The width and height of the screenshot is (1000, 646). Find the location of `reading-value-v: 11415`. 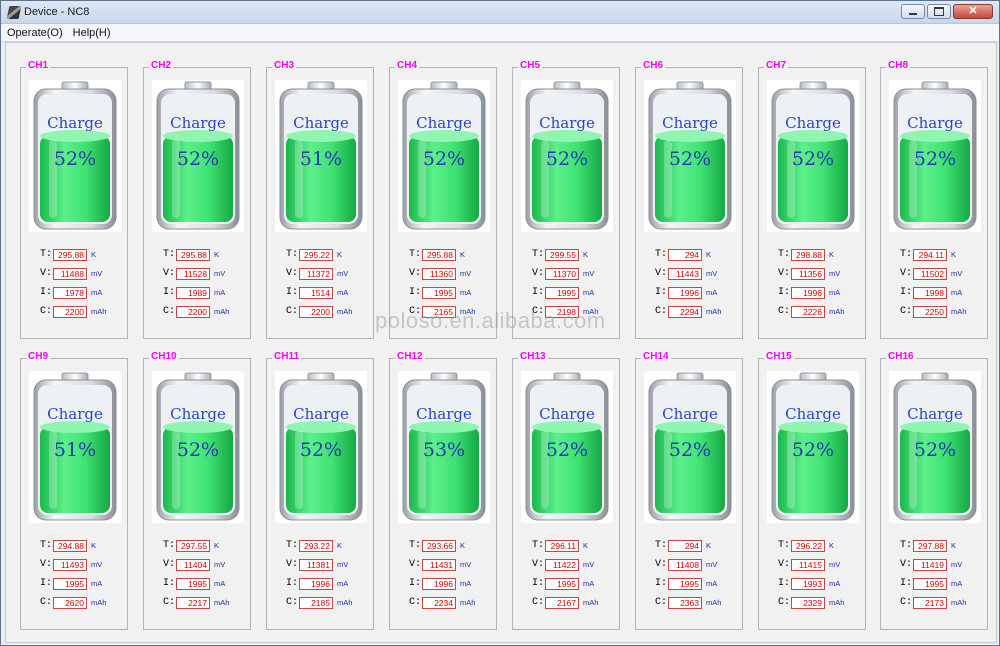

reading-value-v: 11415 is located at coordinates (808, 565).